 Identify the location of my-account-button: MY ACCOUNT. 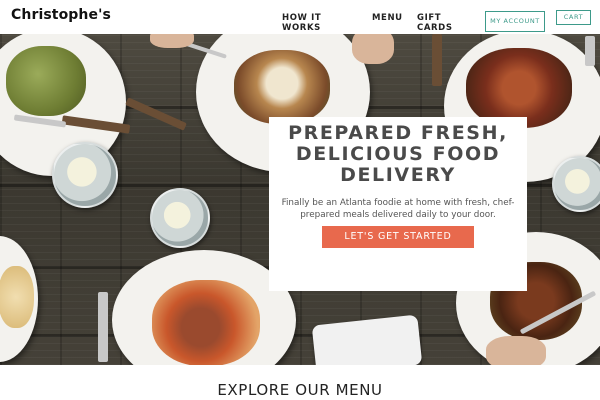
(515, 21).